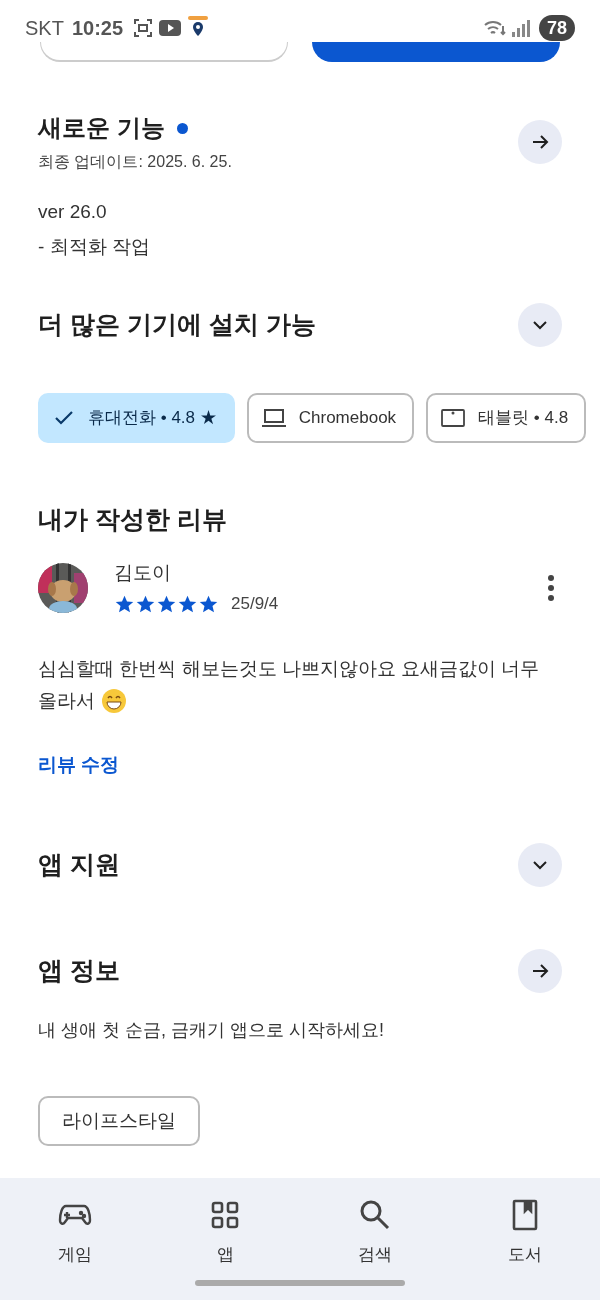  I want to click on battery-level: 78, so click(556, 28).